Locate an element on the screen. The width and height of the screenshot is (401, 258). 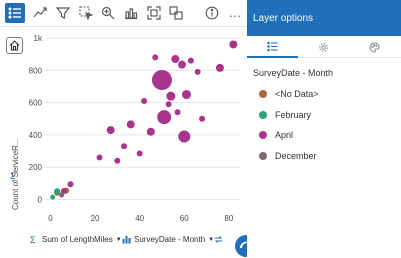
legend-label: <No Data> is located at coordinates (297, 94).